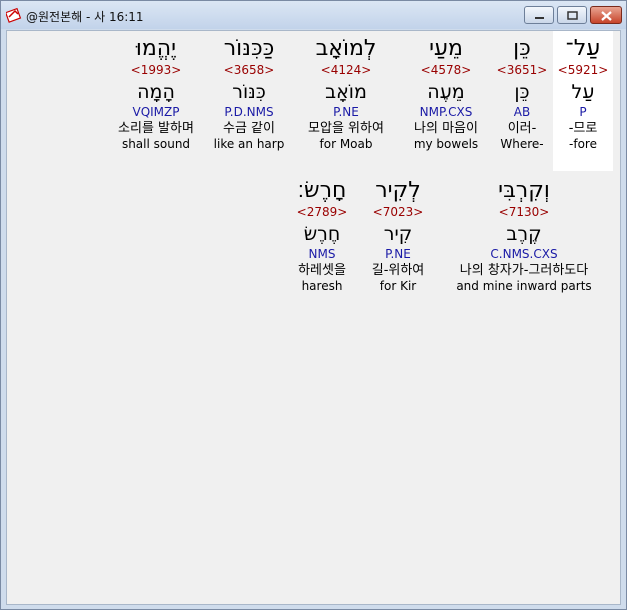 This screenshot has width=627, height=610. What do you see at coordinates (322, 270) in the screenshot?
I see `korean-gloss: 하레셋을` at bounding box center [322, 270].